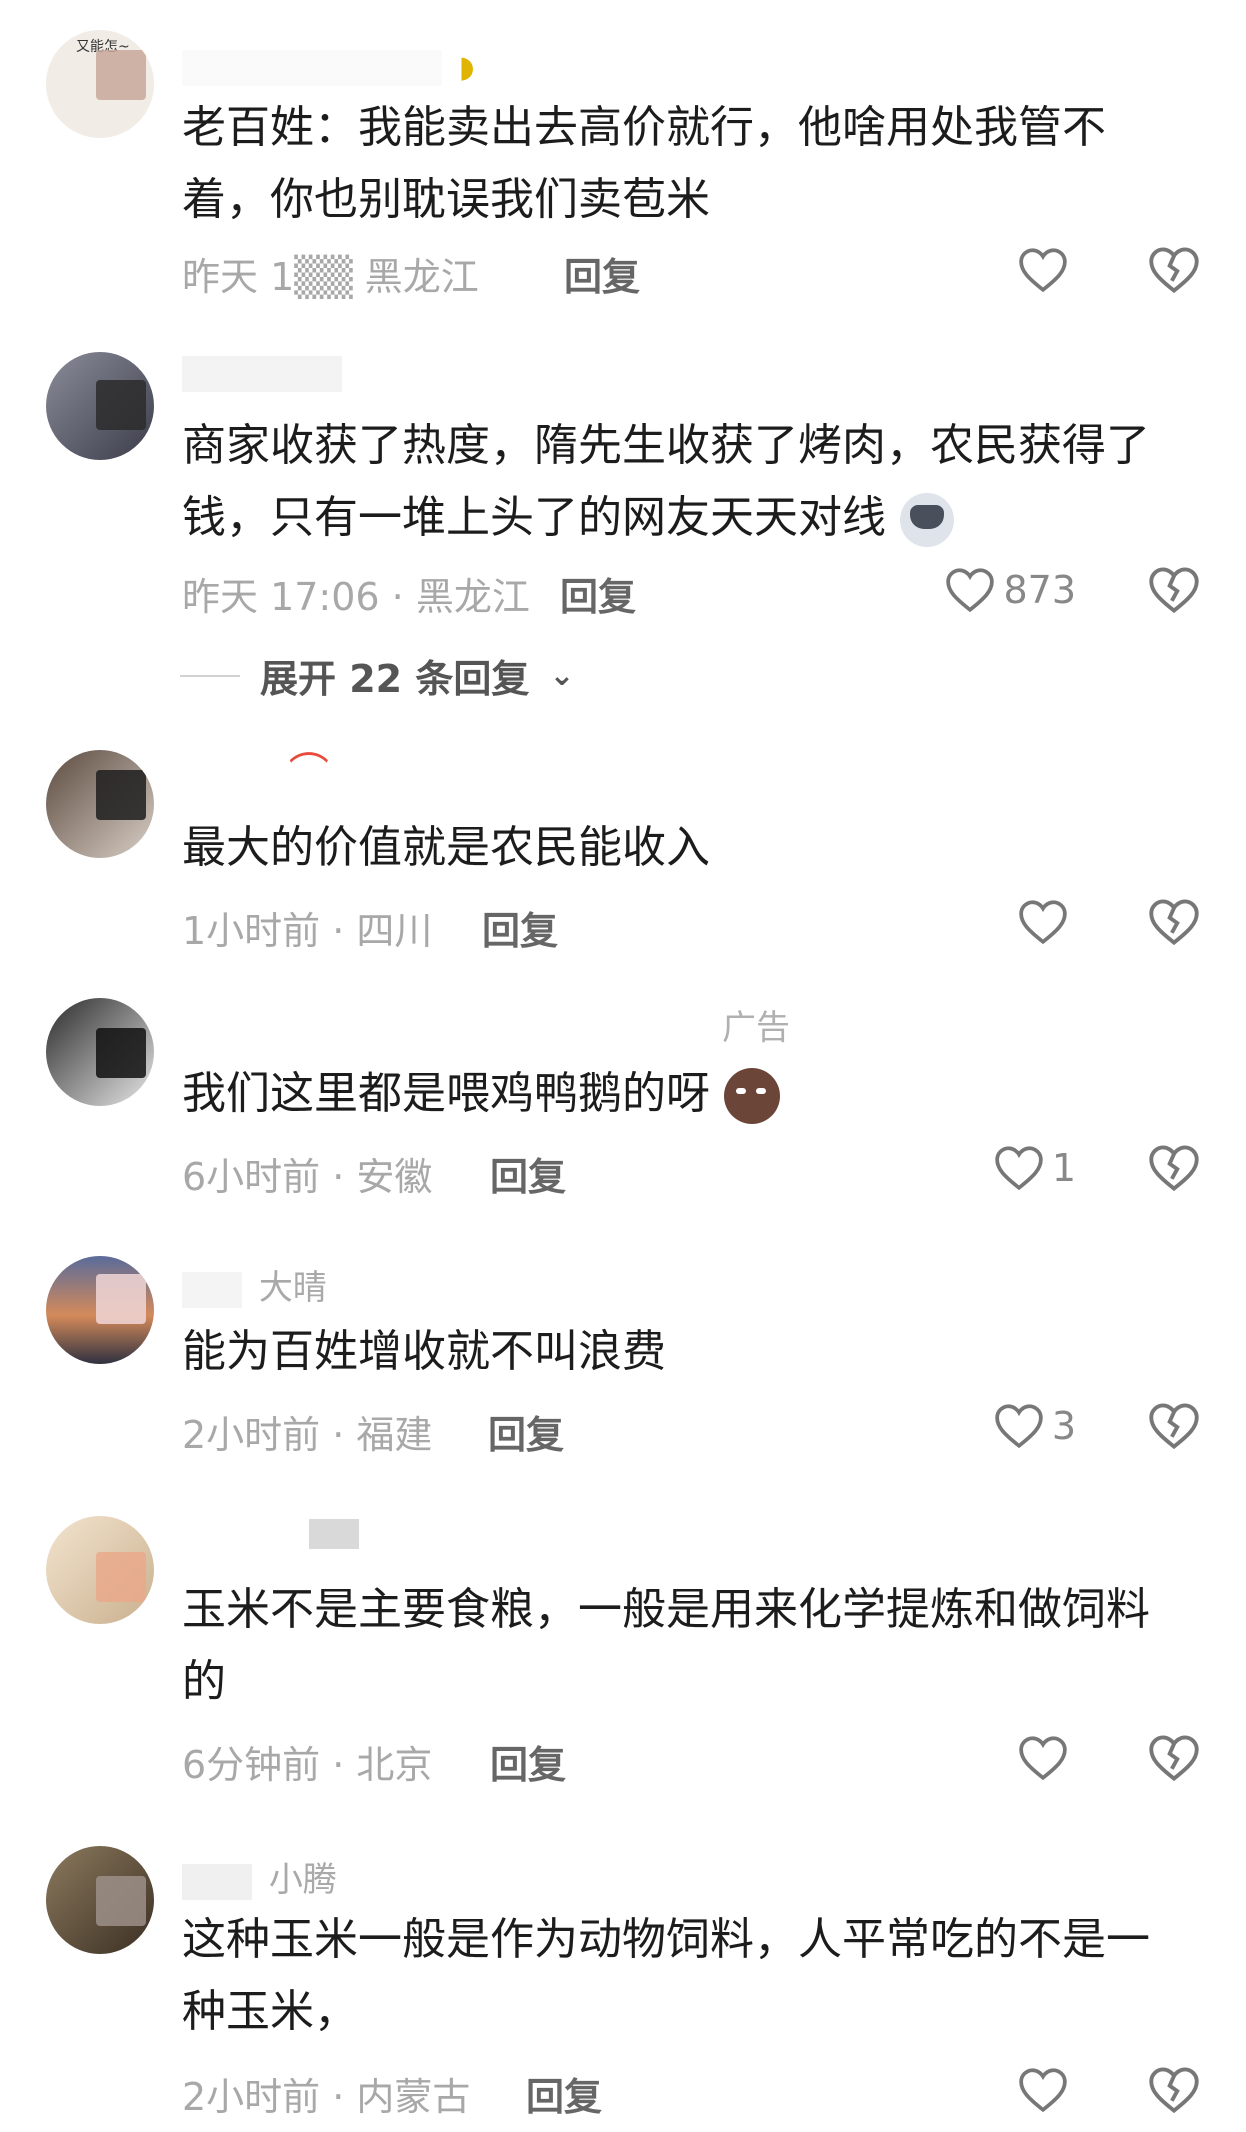  Describe the element at coordinates (562, 675) in the screenshot. I see `chevron-down-icon: ⌄` at that location.